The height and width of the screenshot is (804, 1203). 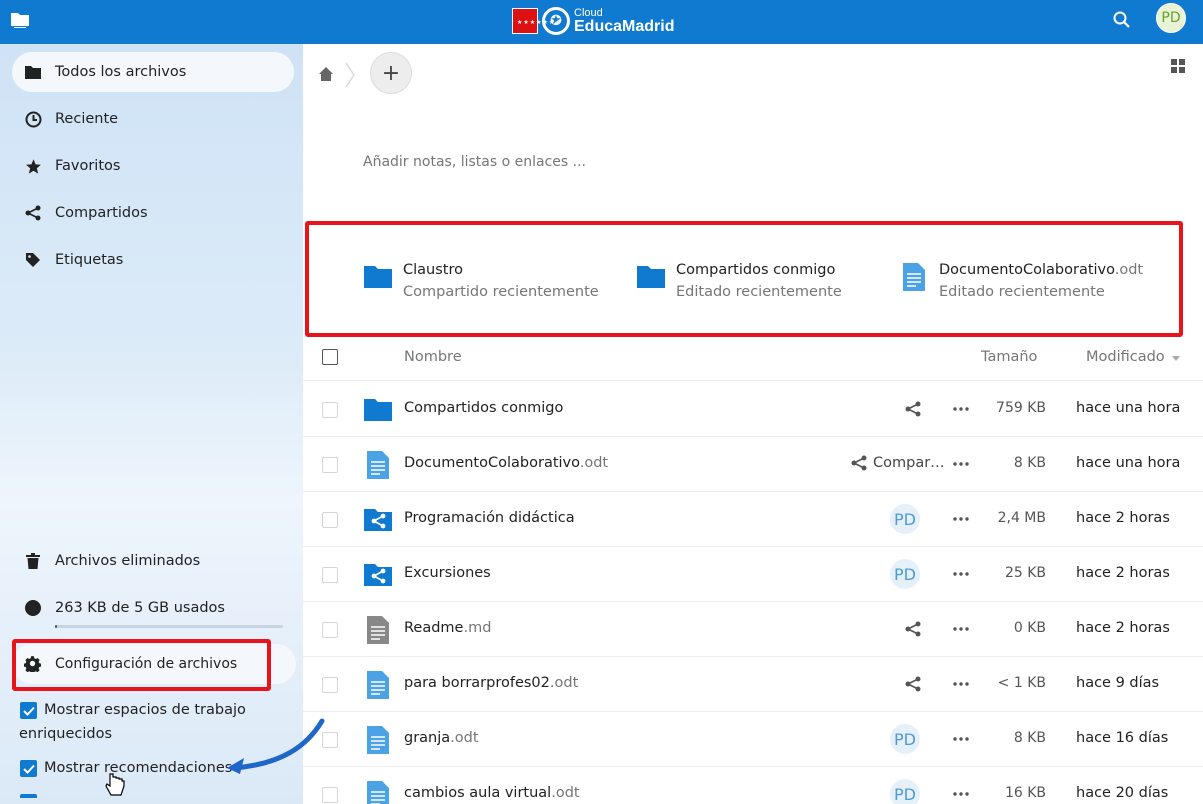 What do you see at coordinates (153, 119) in the screenshot?
I see `sidebar-item-recent: Reciente` at bounding box center [153, 119].